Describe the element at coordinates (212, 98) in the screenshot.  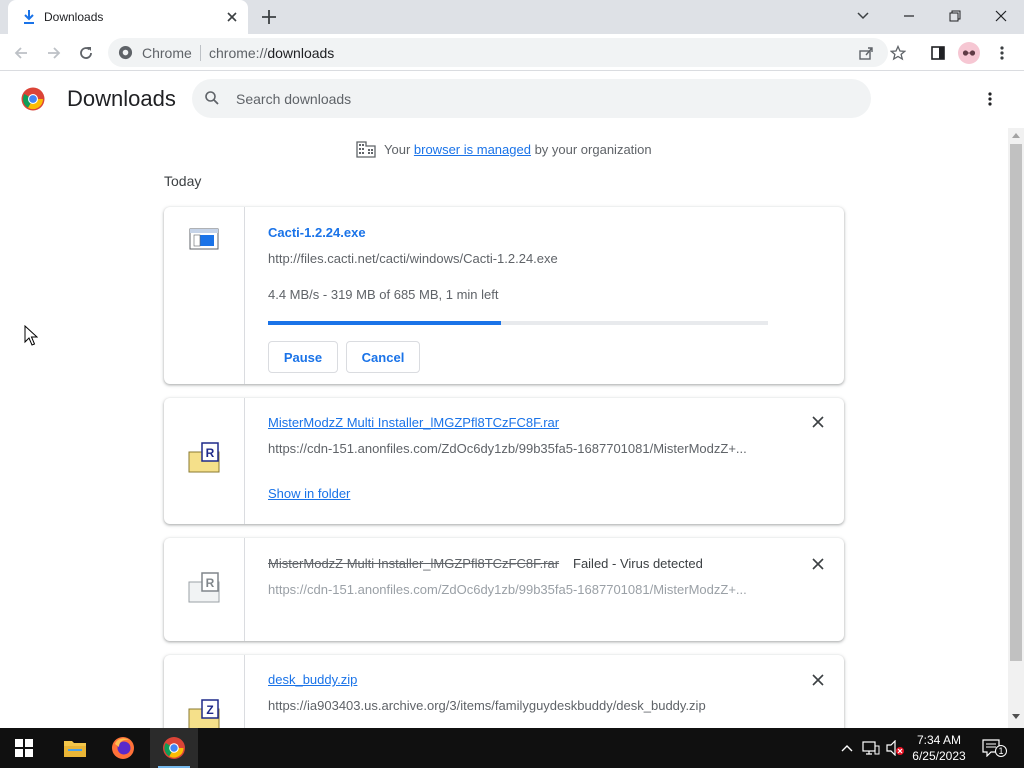
I see `search-icon` at that location.